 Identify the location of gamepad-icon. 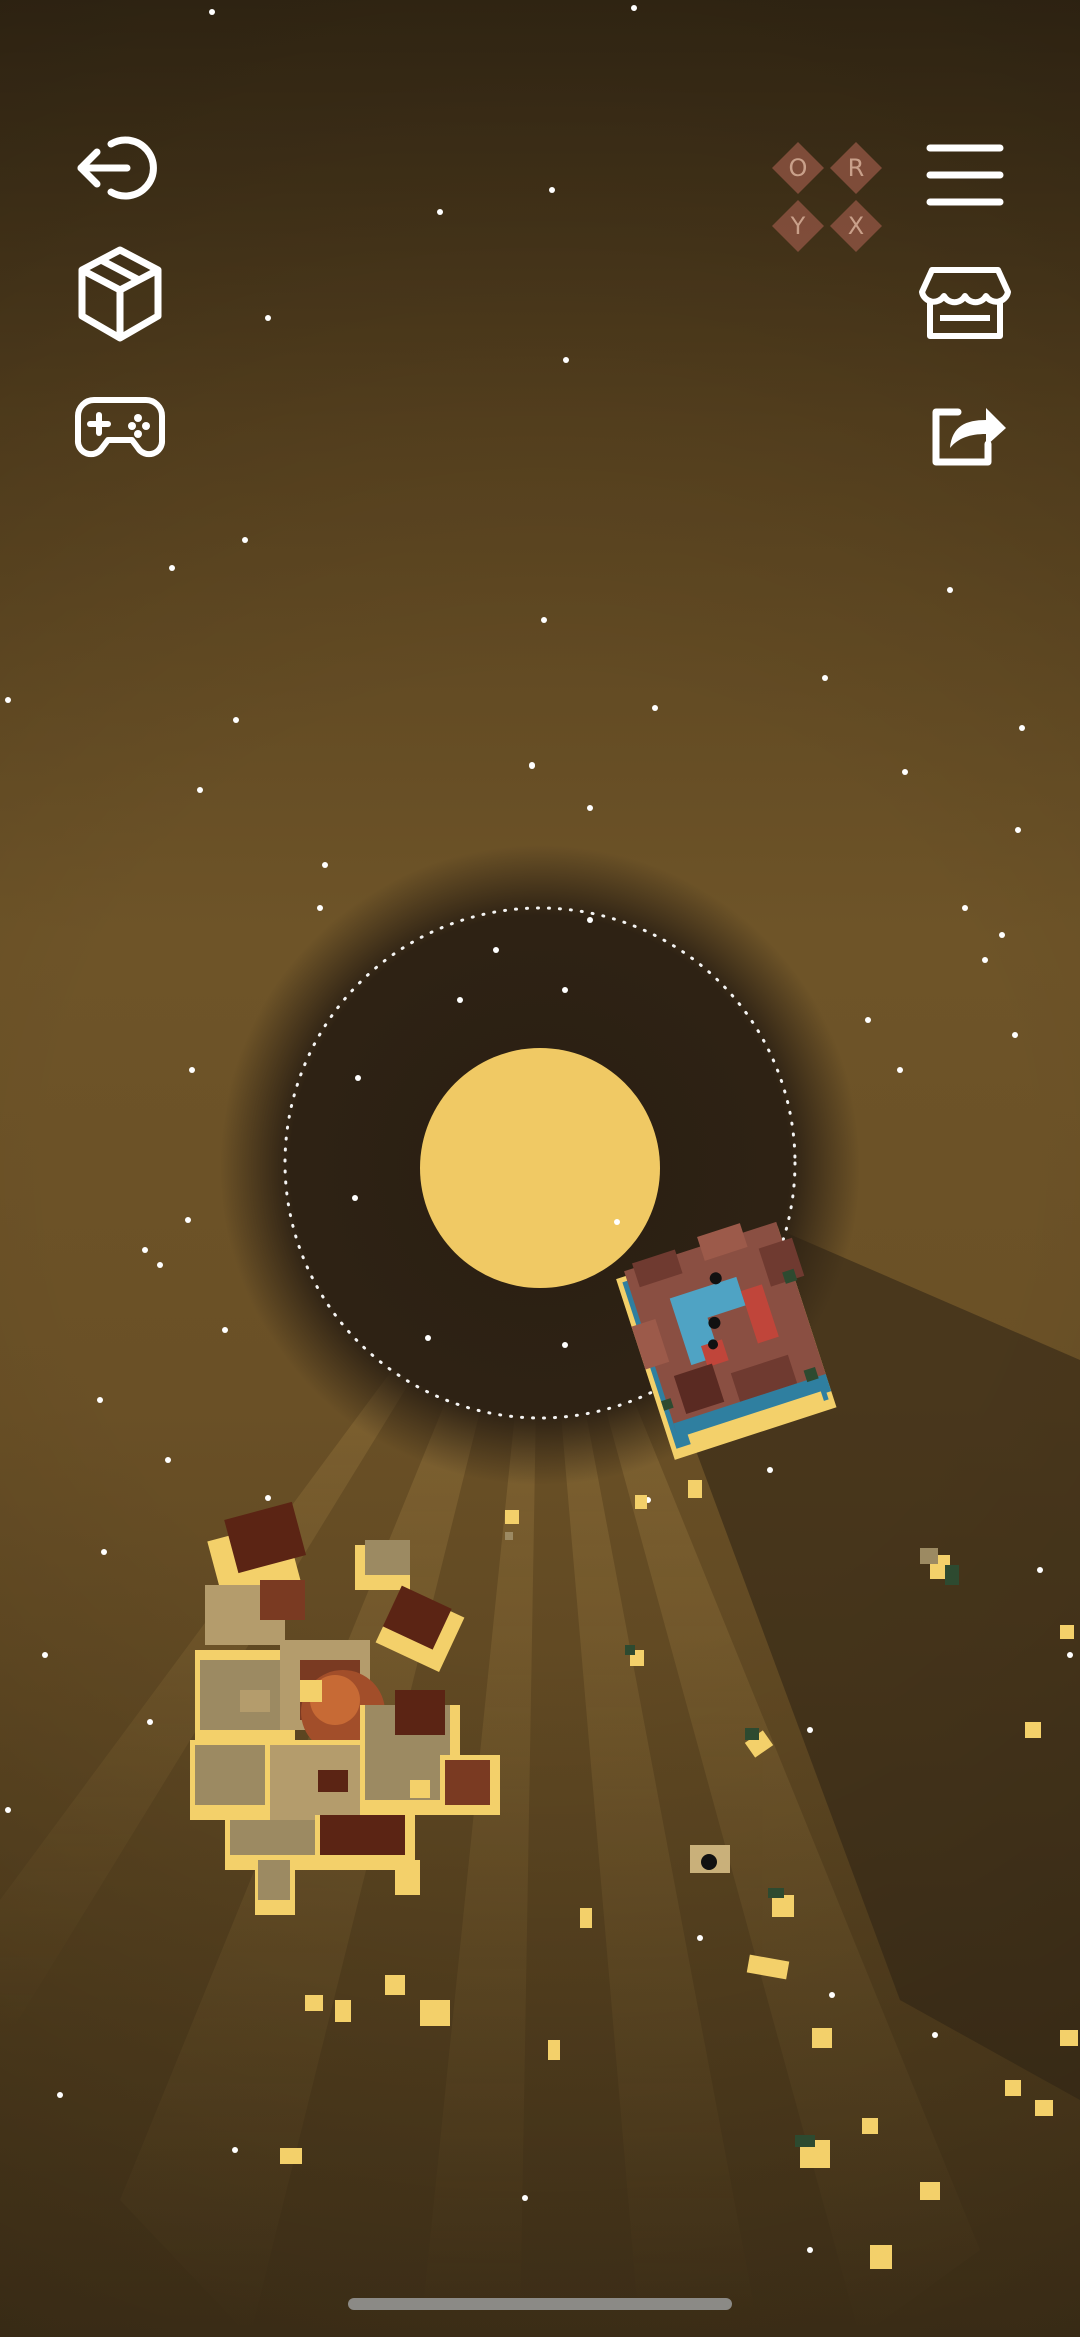
(120, 426).